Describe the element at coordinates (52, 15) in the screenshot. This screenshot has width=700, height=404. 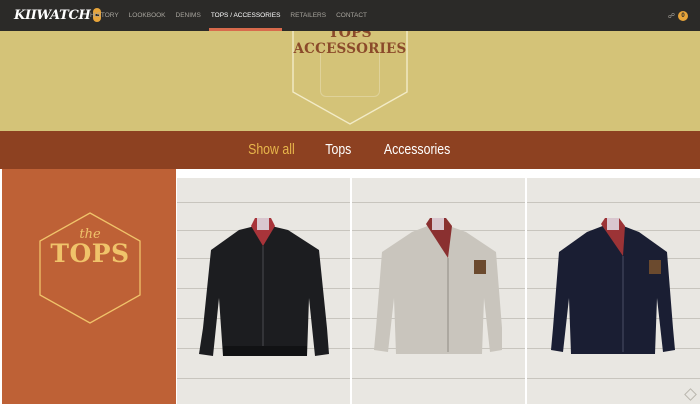
I see `logo-text: KIIWATCH` at that location.